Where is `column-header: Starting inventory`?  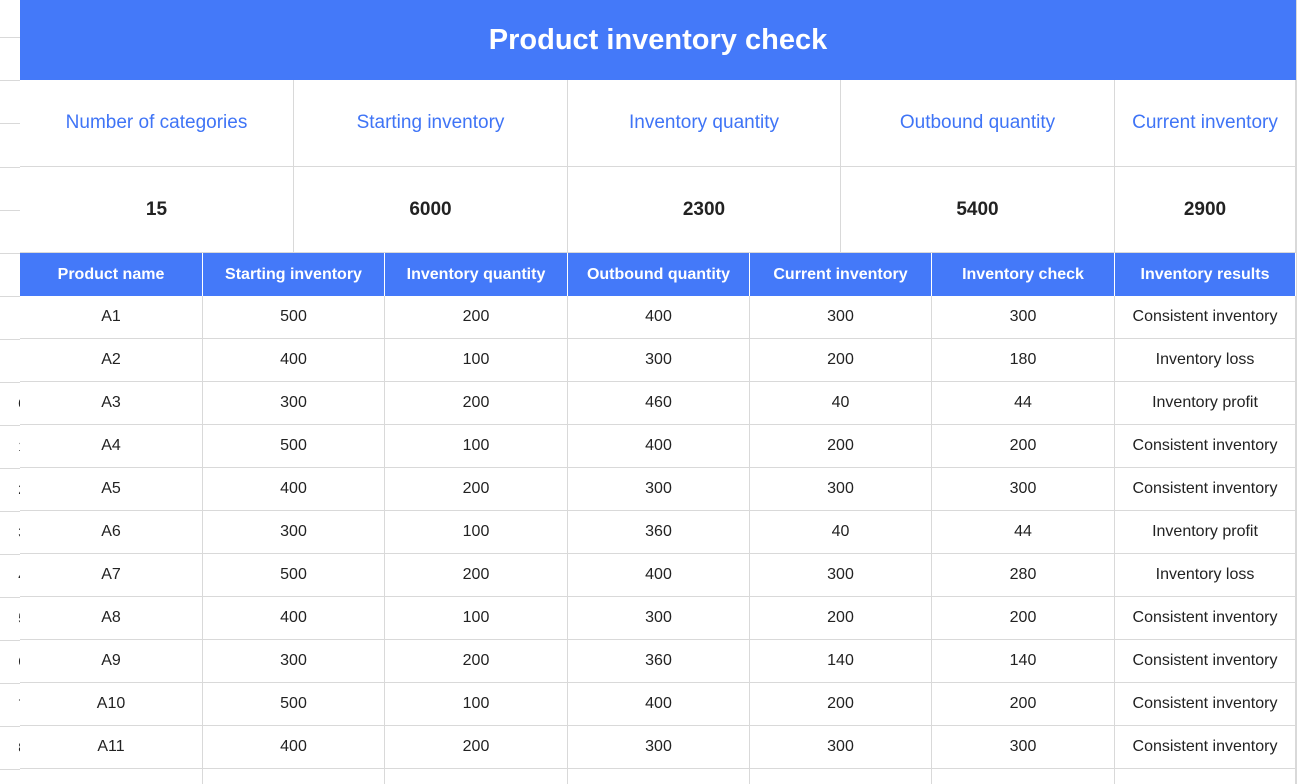 column-header: Starting inventory is located at coordinates (294, 274).